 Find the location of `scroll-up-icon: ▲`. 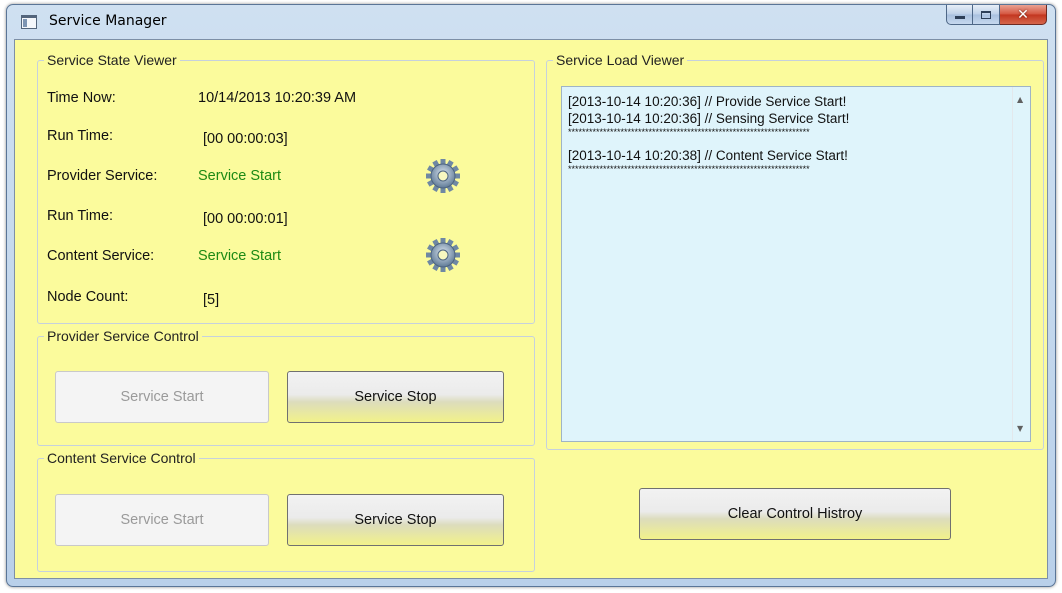

scroll-up-icon: ▲ is located at coordinates (1020, 99).